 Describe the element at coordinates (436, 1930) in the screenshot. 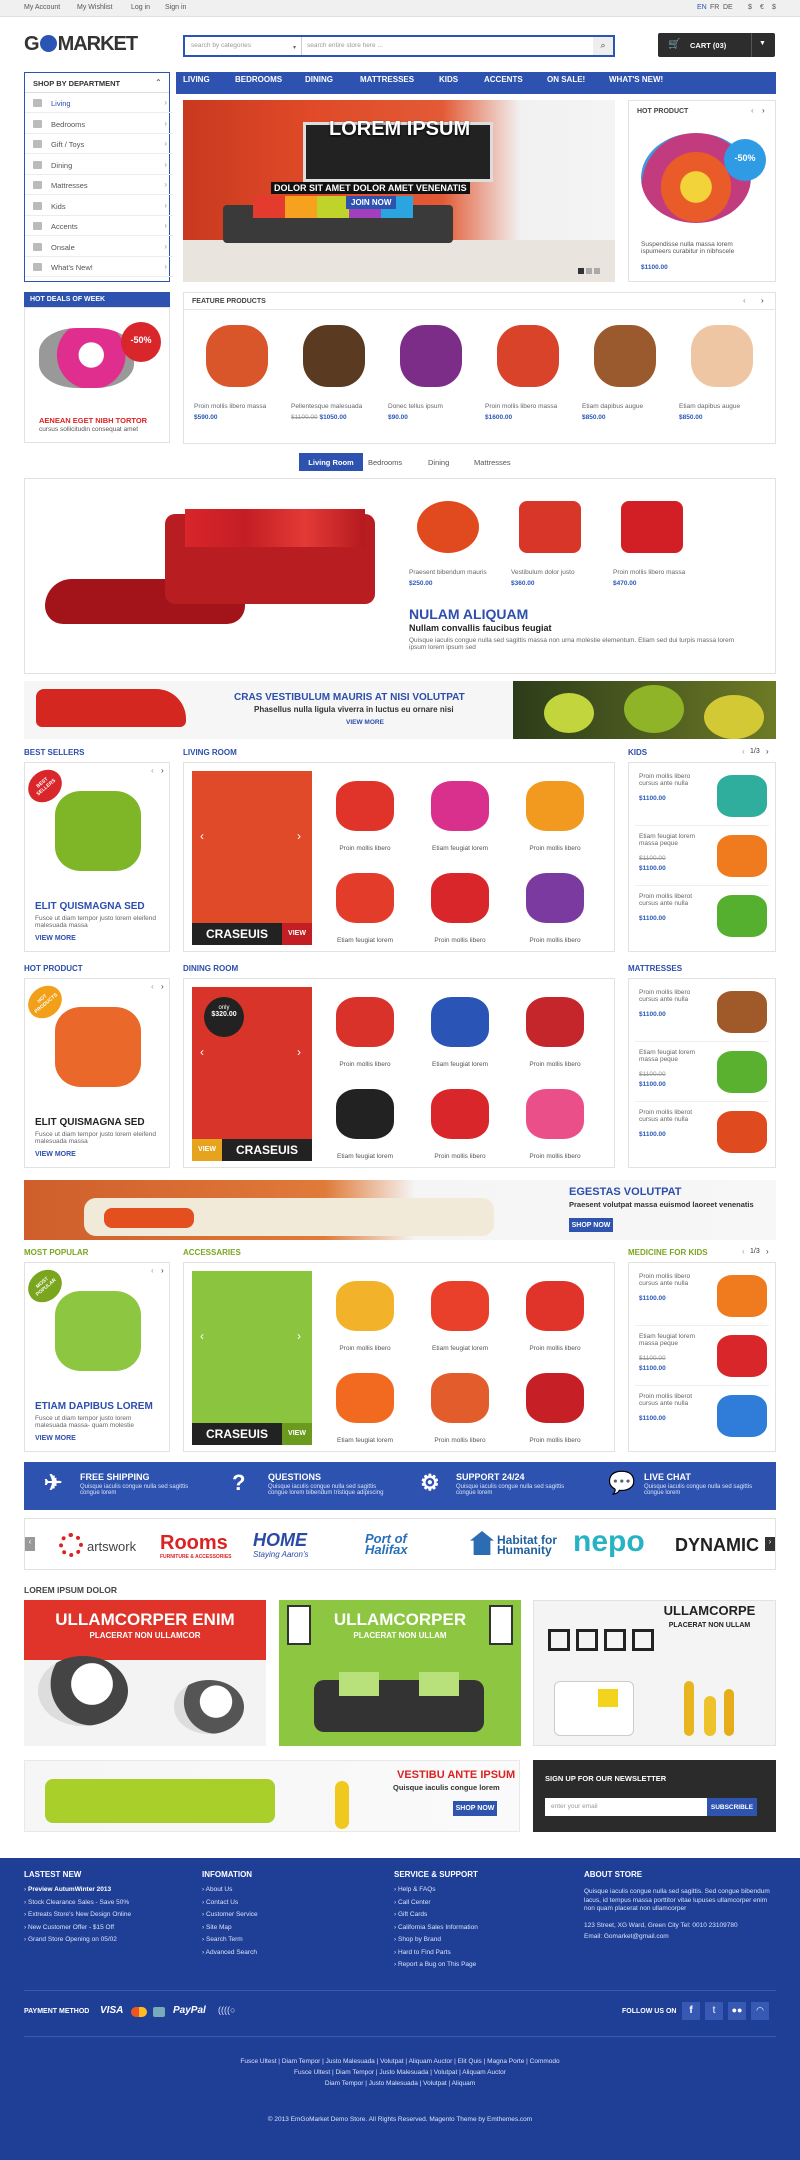

I see `footer-link: › California Sales Information` at that location.